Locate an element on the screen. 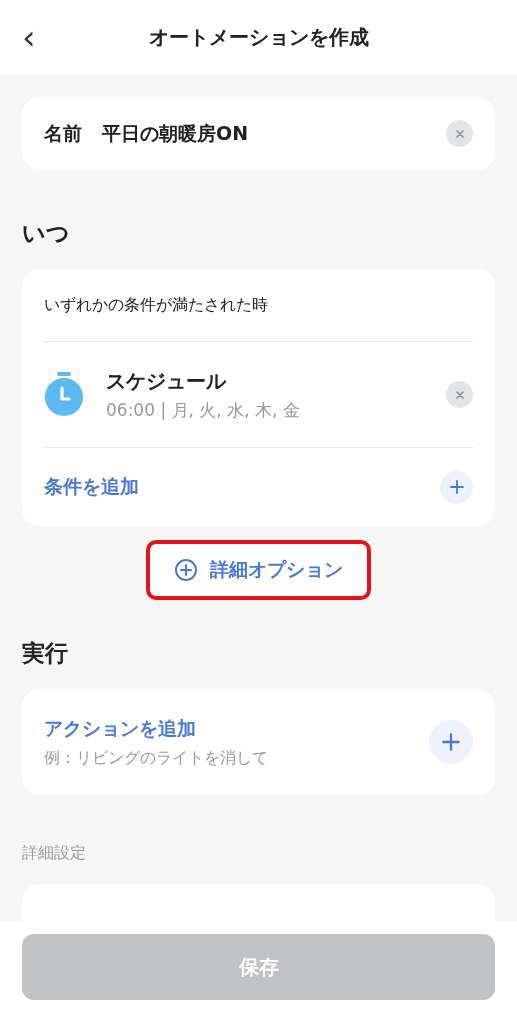 This screenshot has width=517, height=1024. name-field: 名前 平日の朝暖房ON is located at coordinates (258, 133).